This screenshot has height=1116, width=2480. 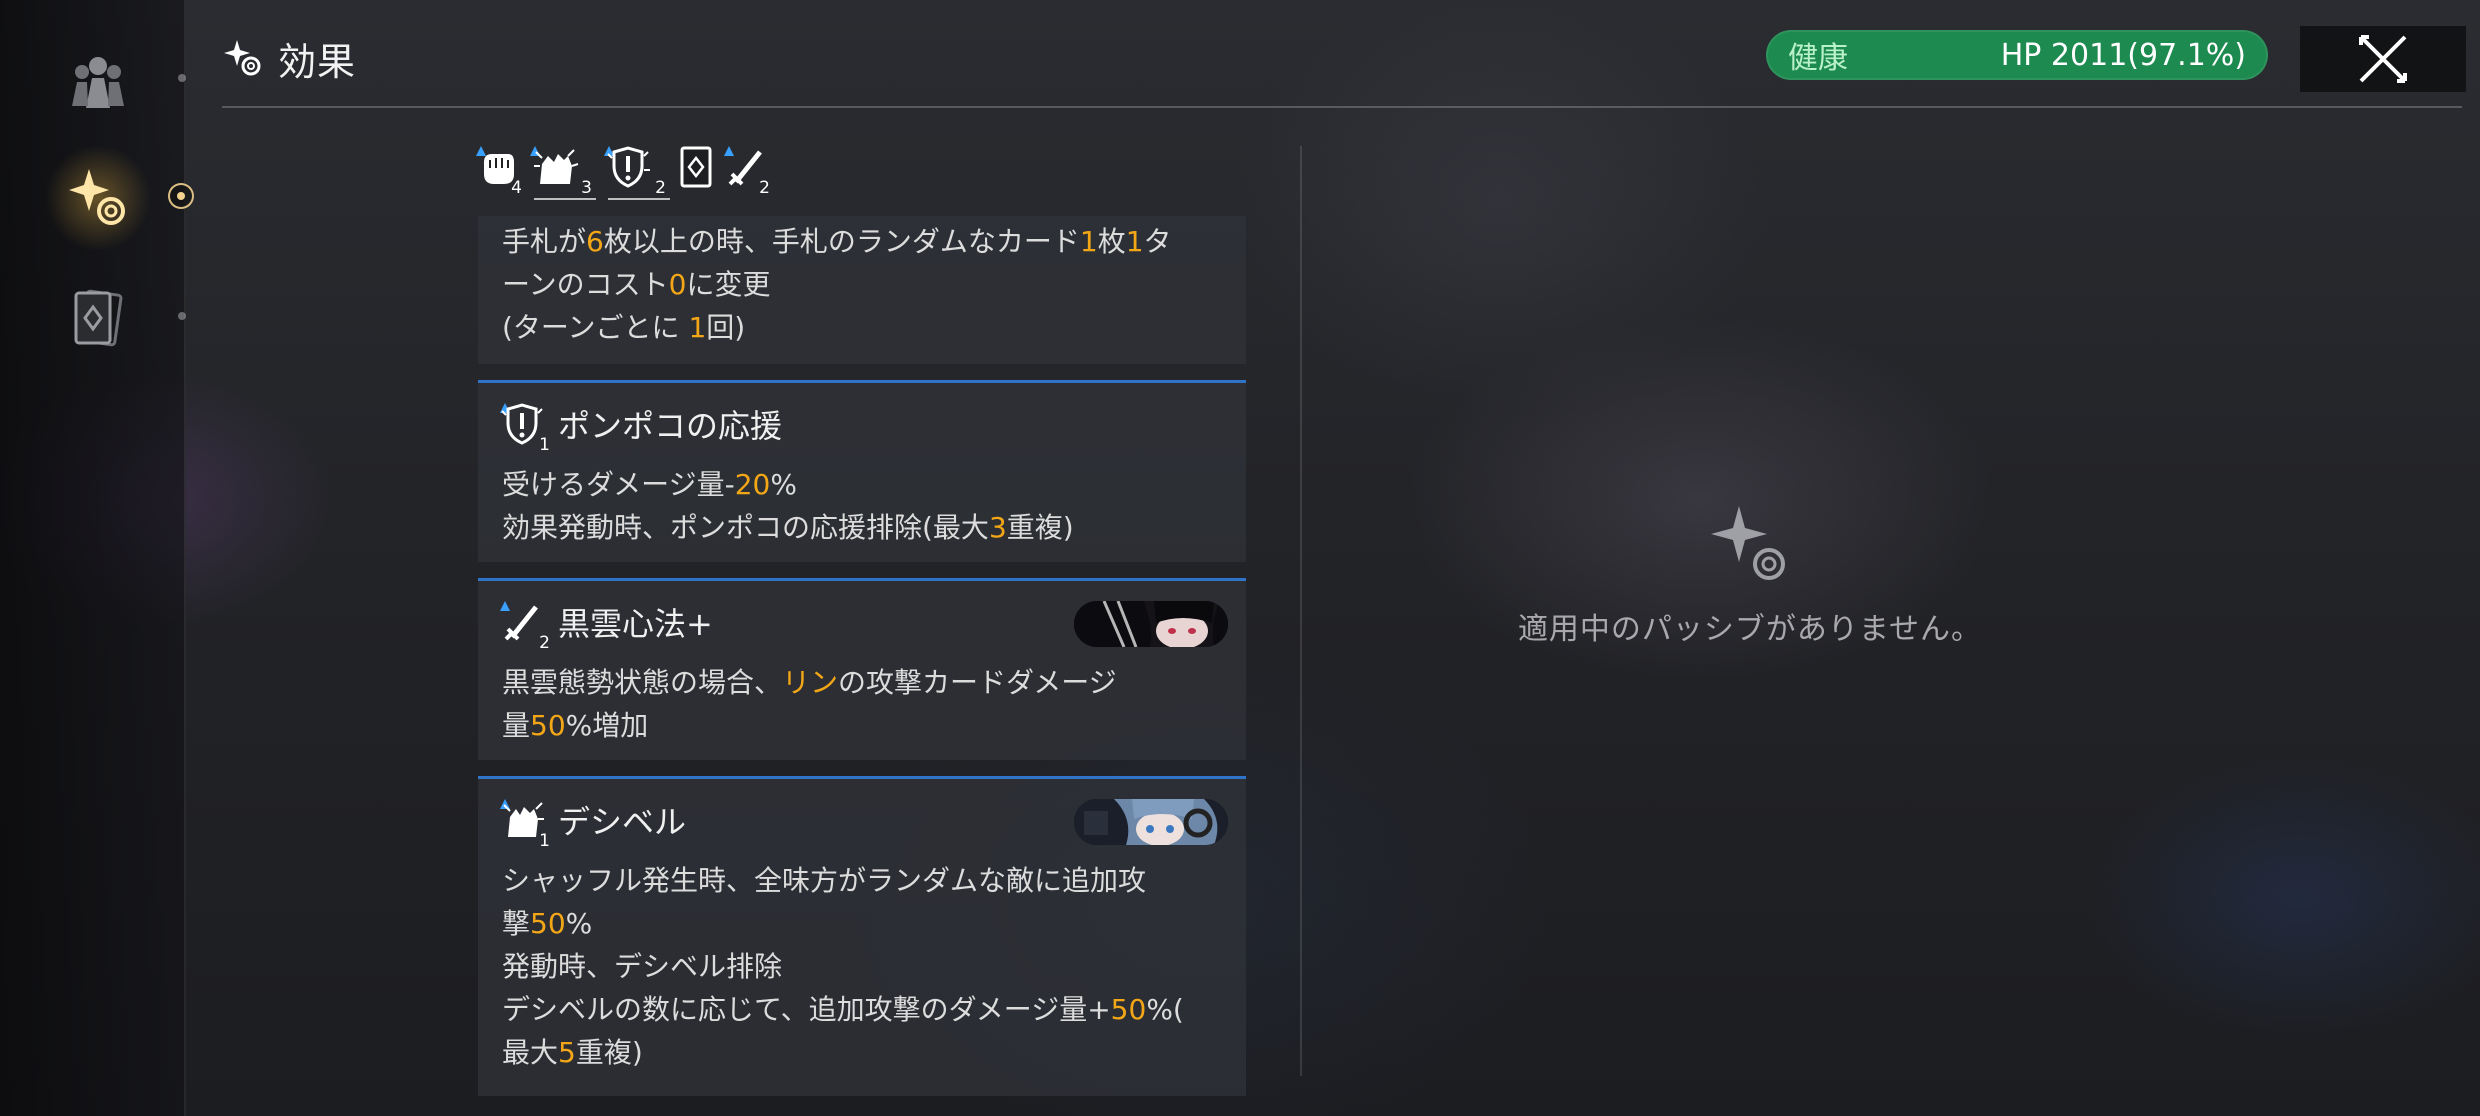 I want to click on sidebar-item-deck, so click(x=98, y=318).